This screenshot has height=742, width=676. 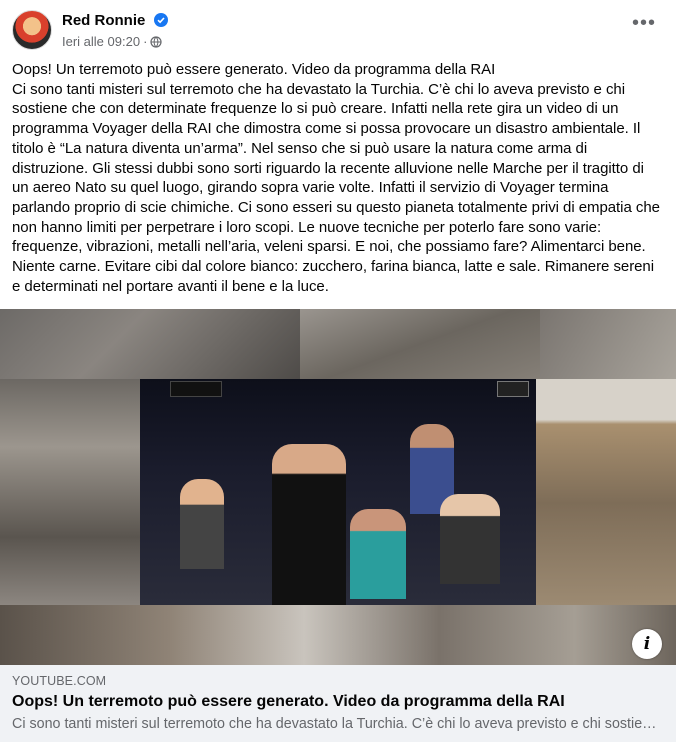 I want to click on more-options-icon: •••, so click(x=644, y=25).